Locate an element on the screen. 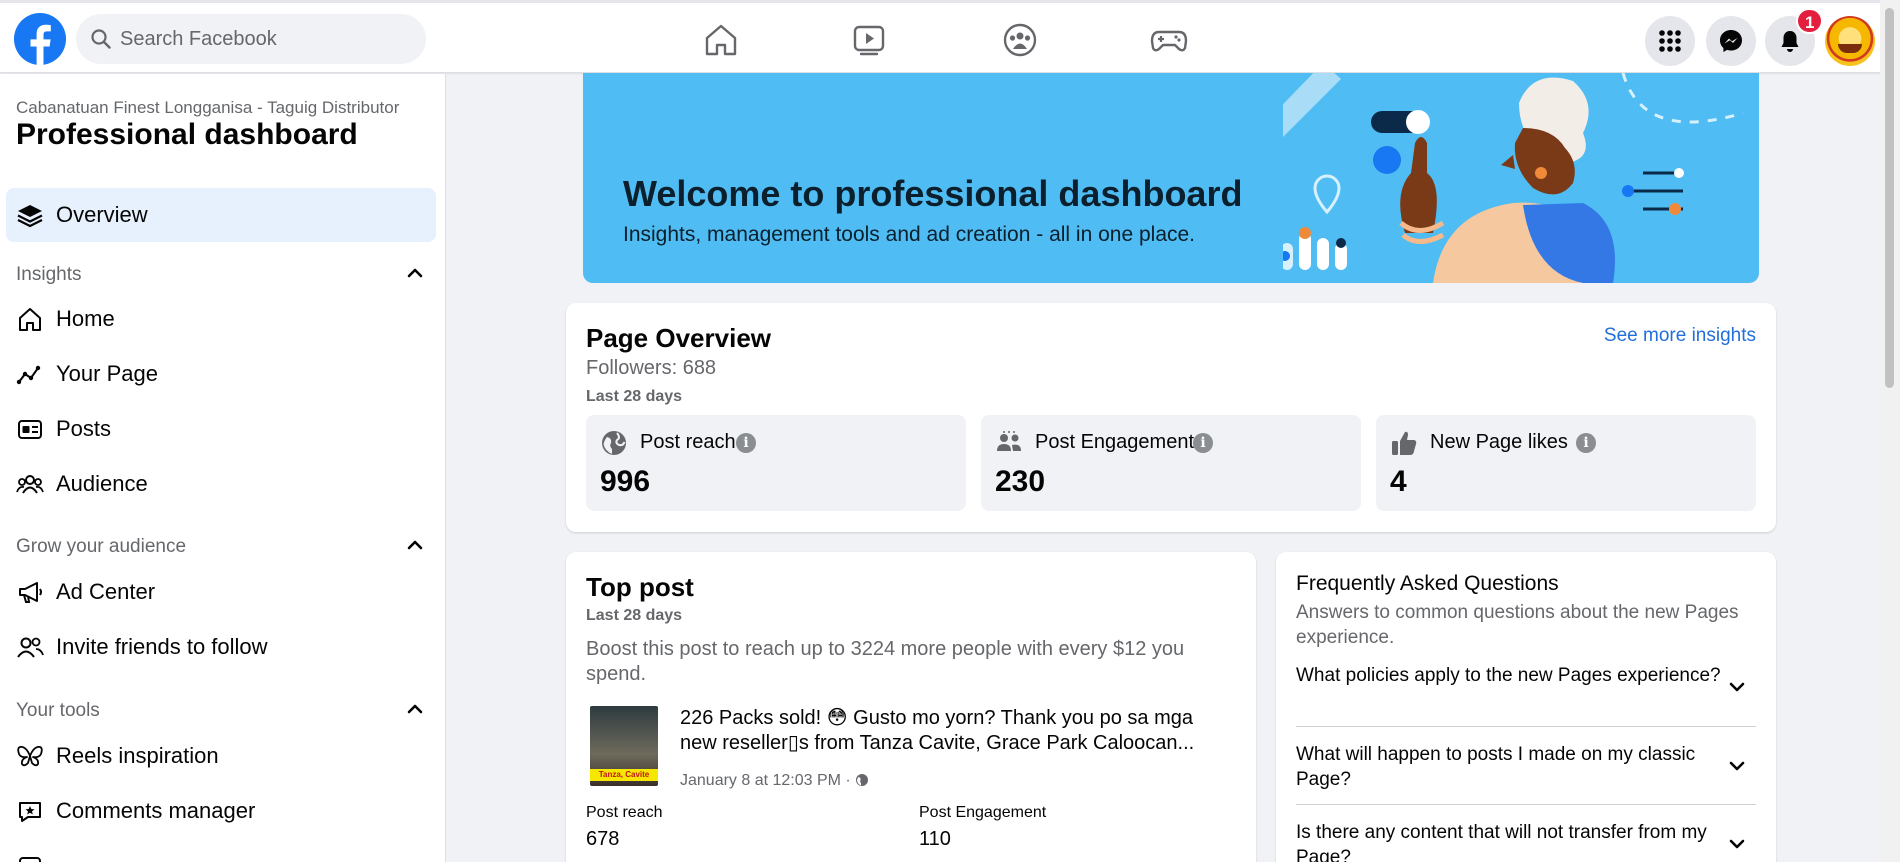 Image resolution: width=1900 pixels, height=862 pixels. sidebar-item-label: Your Page is located at coordinates (107, 373).